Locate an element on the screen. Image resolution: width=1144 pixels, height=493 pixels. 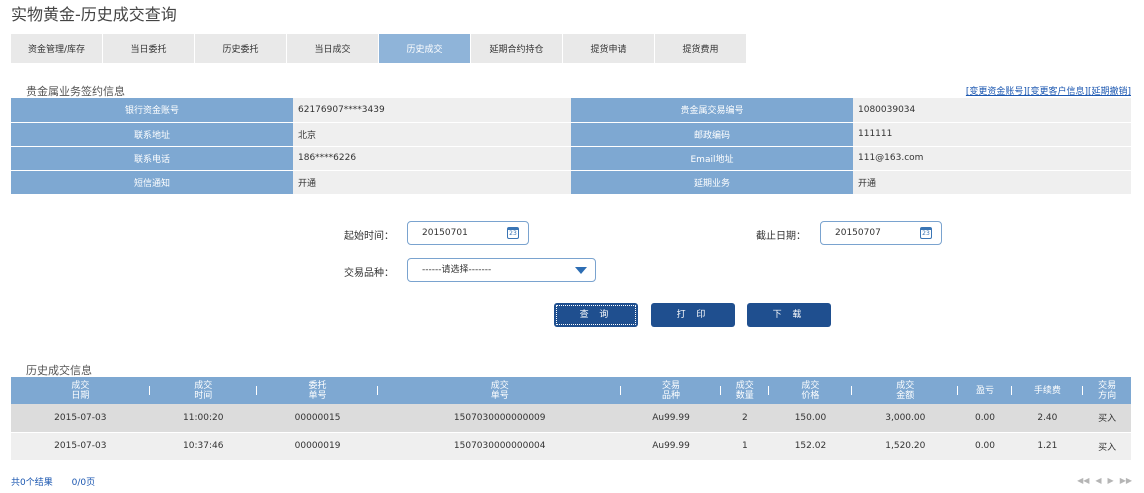
col-trade-time: 成交 时间 is located at coordinates (203, 390).